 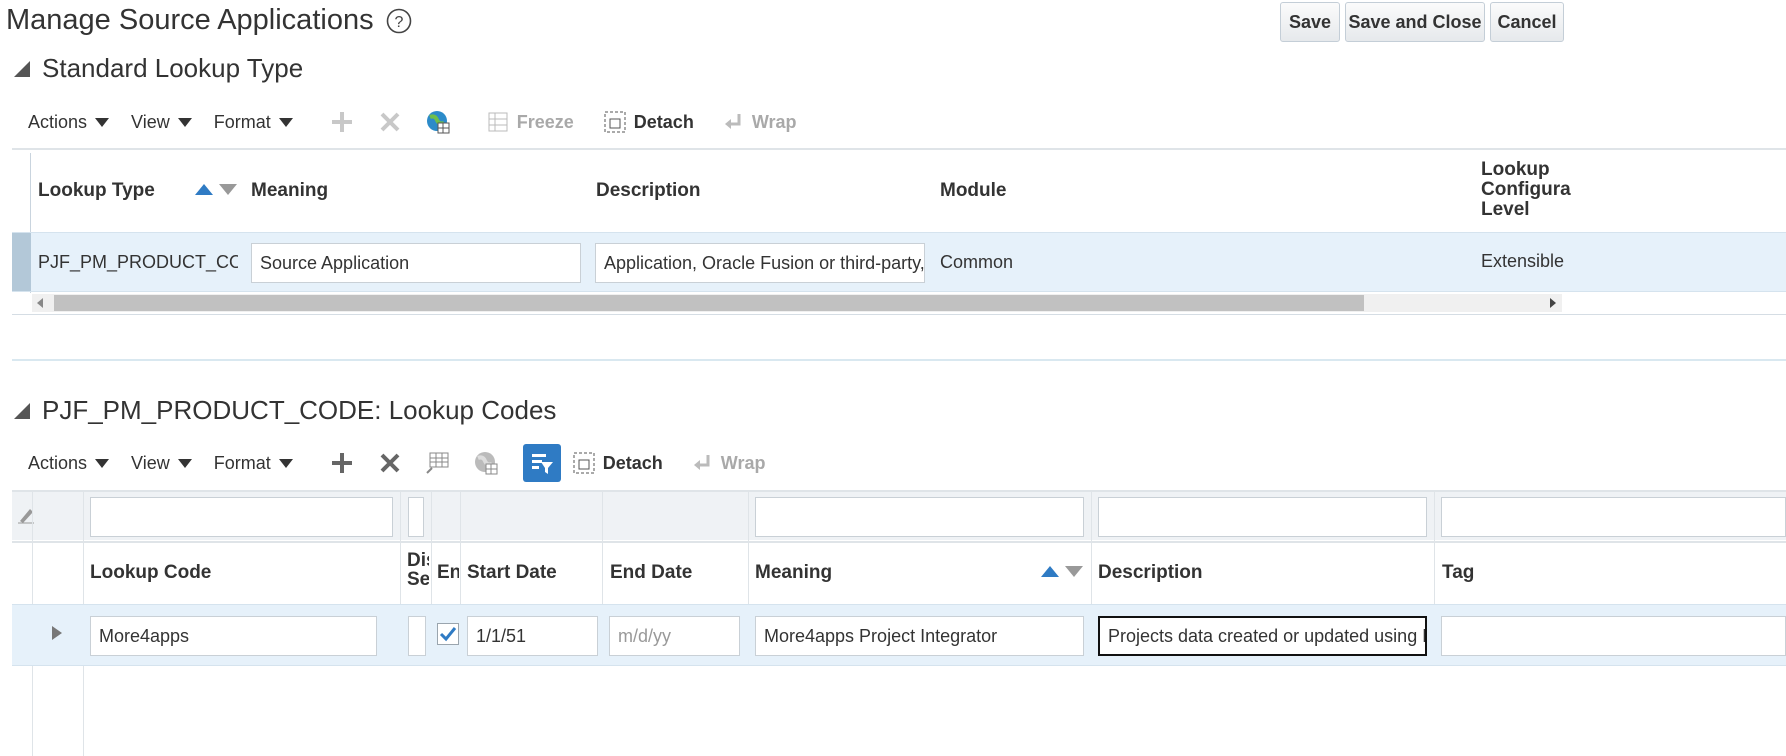 I want to click on filter-display-sequence, so click(x=416, y=517).